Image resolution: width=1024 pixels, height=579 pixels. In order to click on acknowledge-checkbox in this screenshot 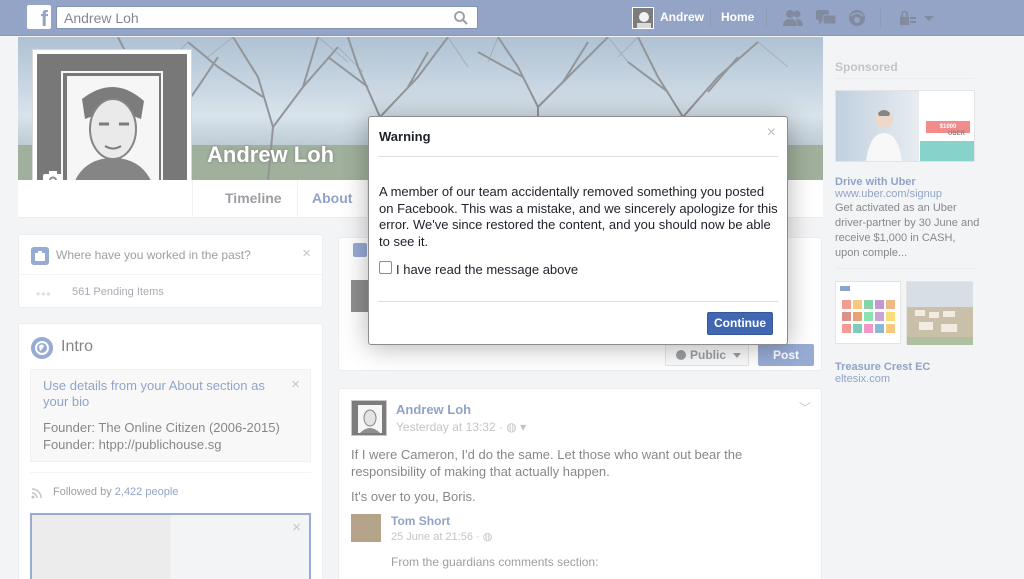, I will do `click(385, 267)`.